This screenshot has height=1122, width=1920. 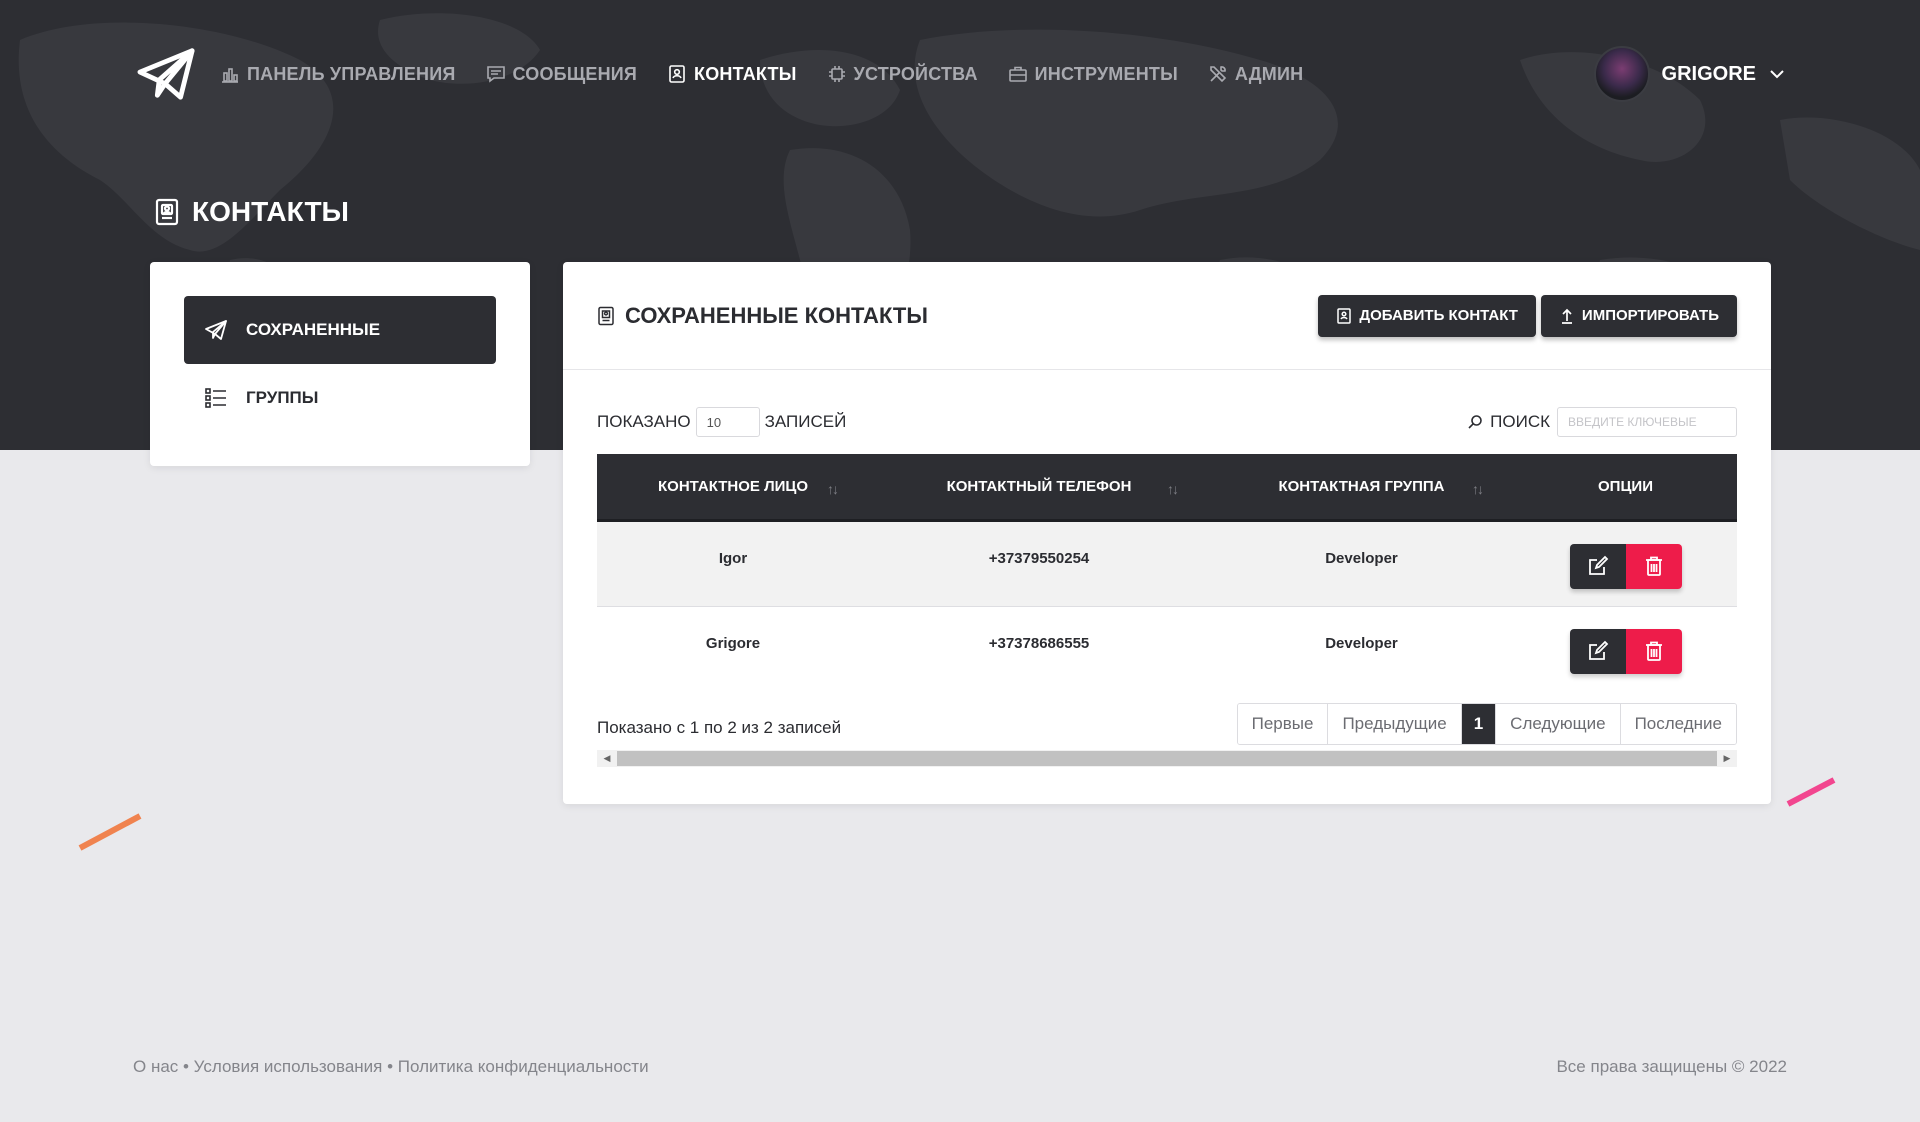 I want to click on cell-contact-phone: +37379550254, so click(x=1039, y=558).